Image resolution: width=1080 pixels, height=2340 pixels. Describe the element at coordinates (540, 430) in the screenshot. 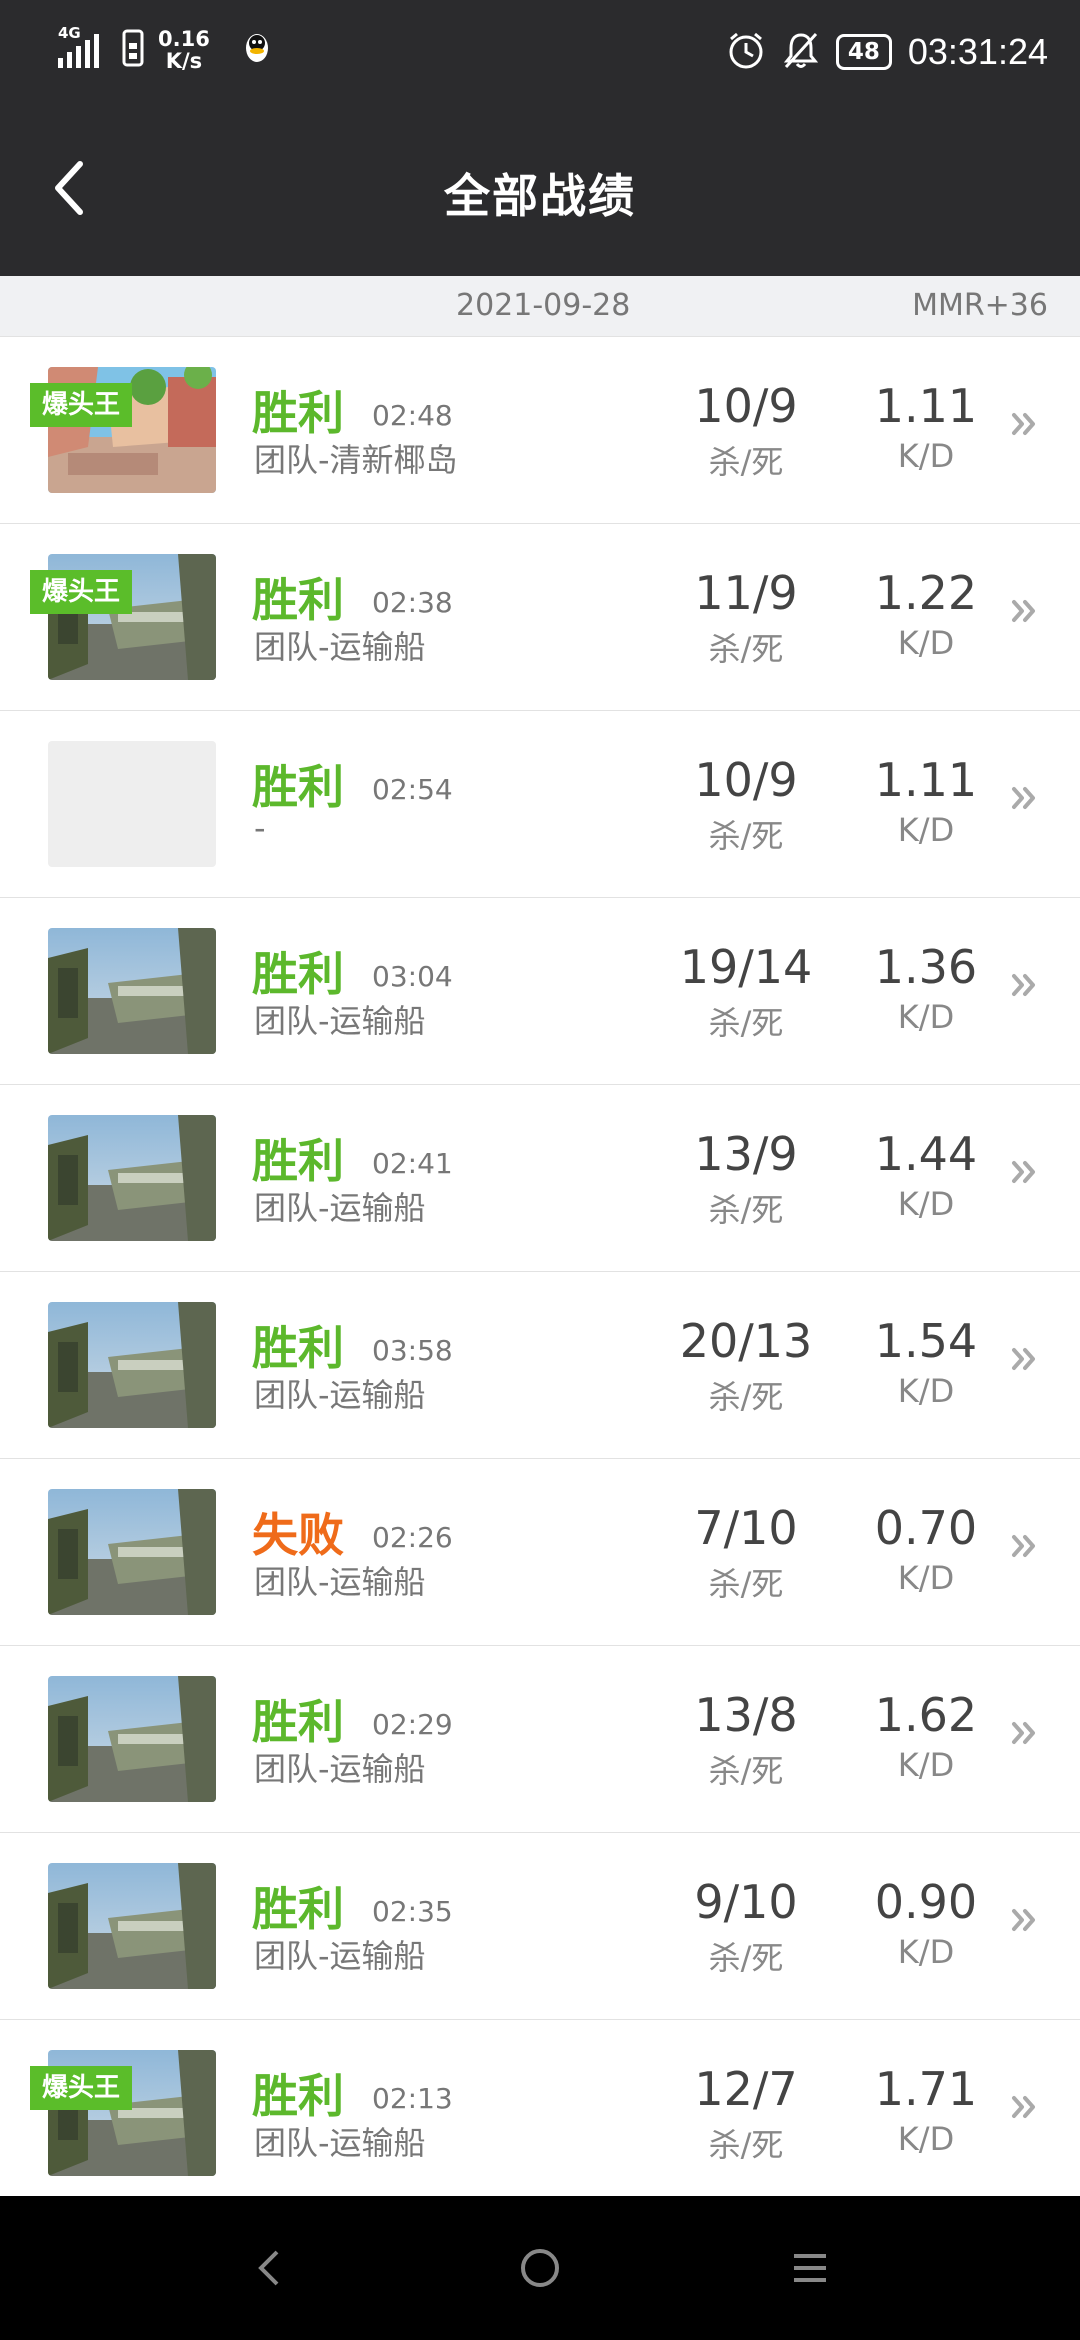

I see `match-row: 爆头王 胜利 02:48 团队-清新椰岛 10/9 杀/死 1.11 K/D` at that location.